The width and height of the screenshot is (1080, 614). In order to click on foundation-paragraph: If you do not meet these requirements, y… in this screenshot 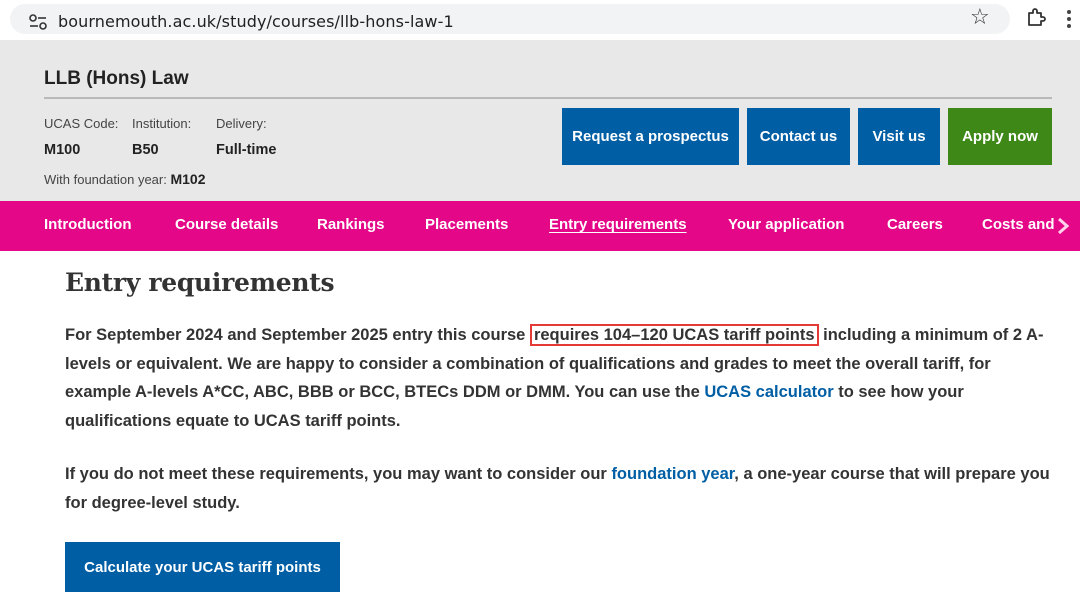, I will do `click(560, 488)`.